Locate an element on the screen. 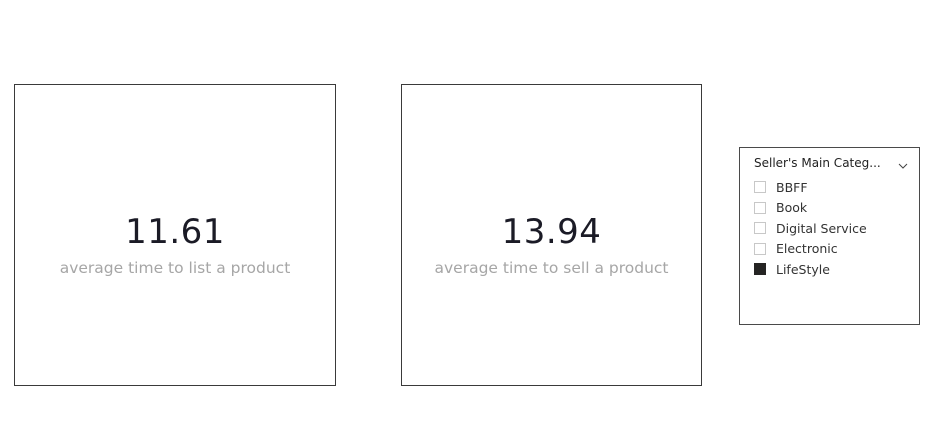 The height and width of the screenshot is (439, 936). chevron-down-icon is located at coordinates (903, 163).